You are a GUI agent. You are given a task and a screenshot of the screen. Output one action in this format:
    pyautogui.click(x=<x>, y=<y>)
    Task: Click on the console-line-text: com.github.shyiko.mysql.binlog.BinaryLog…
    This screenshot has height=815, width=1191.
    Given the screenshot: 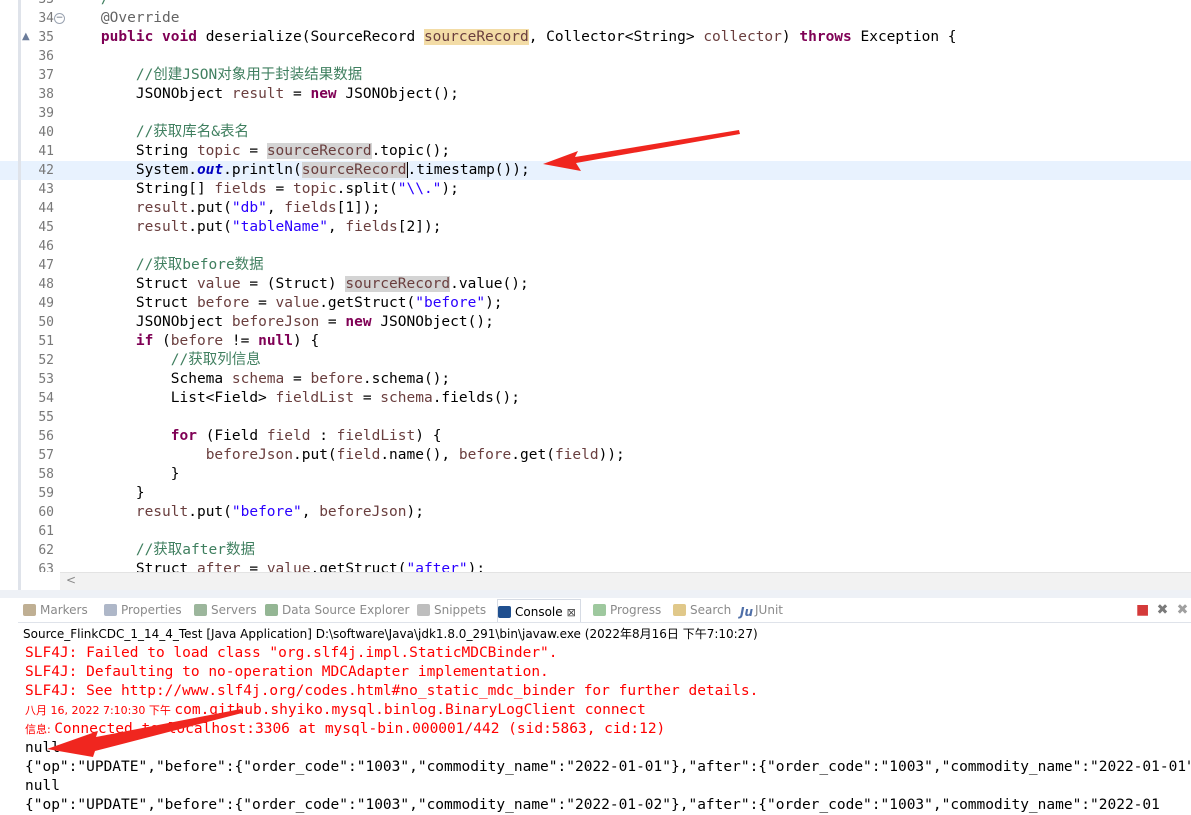 What is the action you would take?
    pyautogui.click(x=410, y=710)
    